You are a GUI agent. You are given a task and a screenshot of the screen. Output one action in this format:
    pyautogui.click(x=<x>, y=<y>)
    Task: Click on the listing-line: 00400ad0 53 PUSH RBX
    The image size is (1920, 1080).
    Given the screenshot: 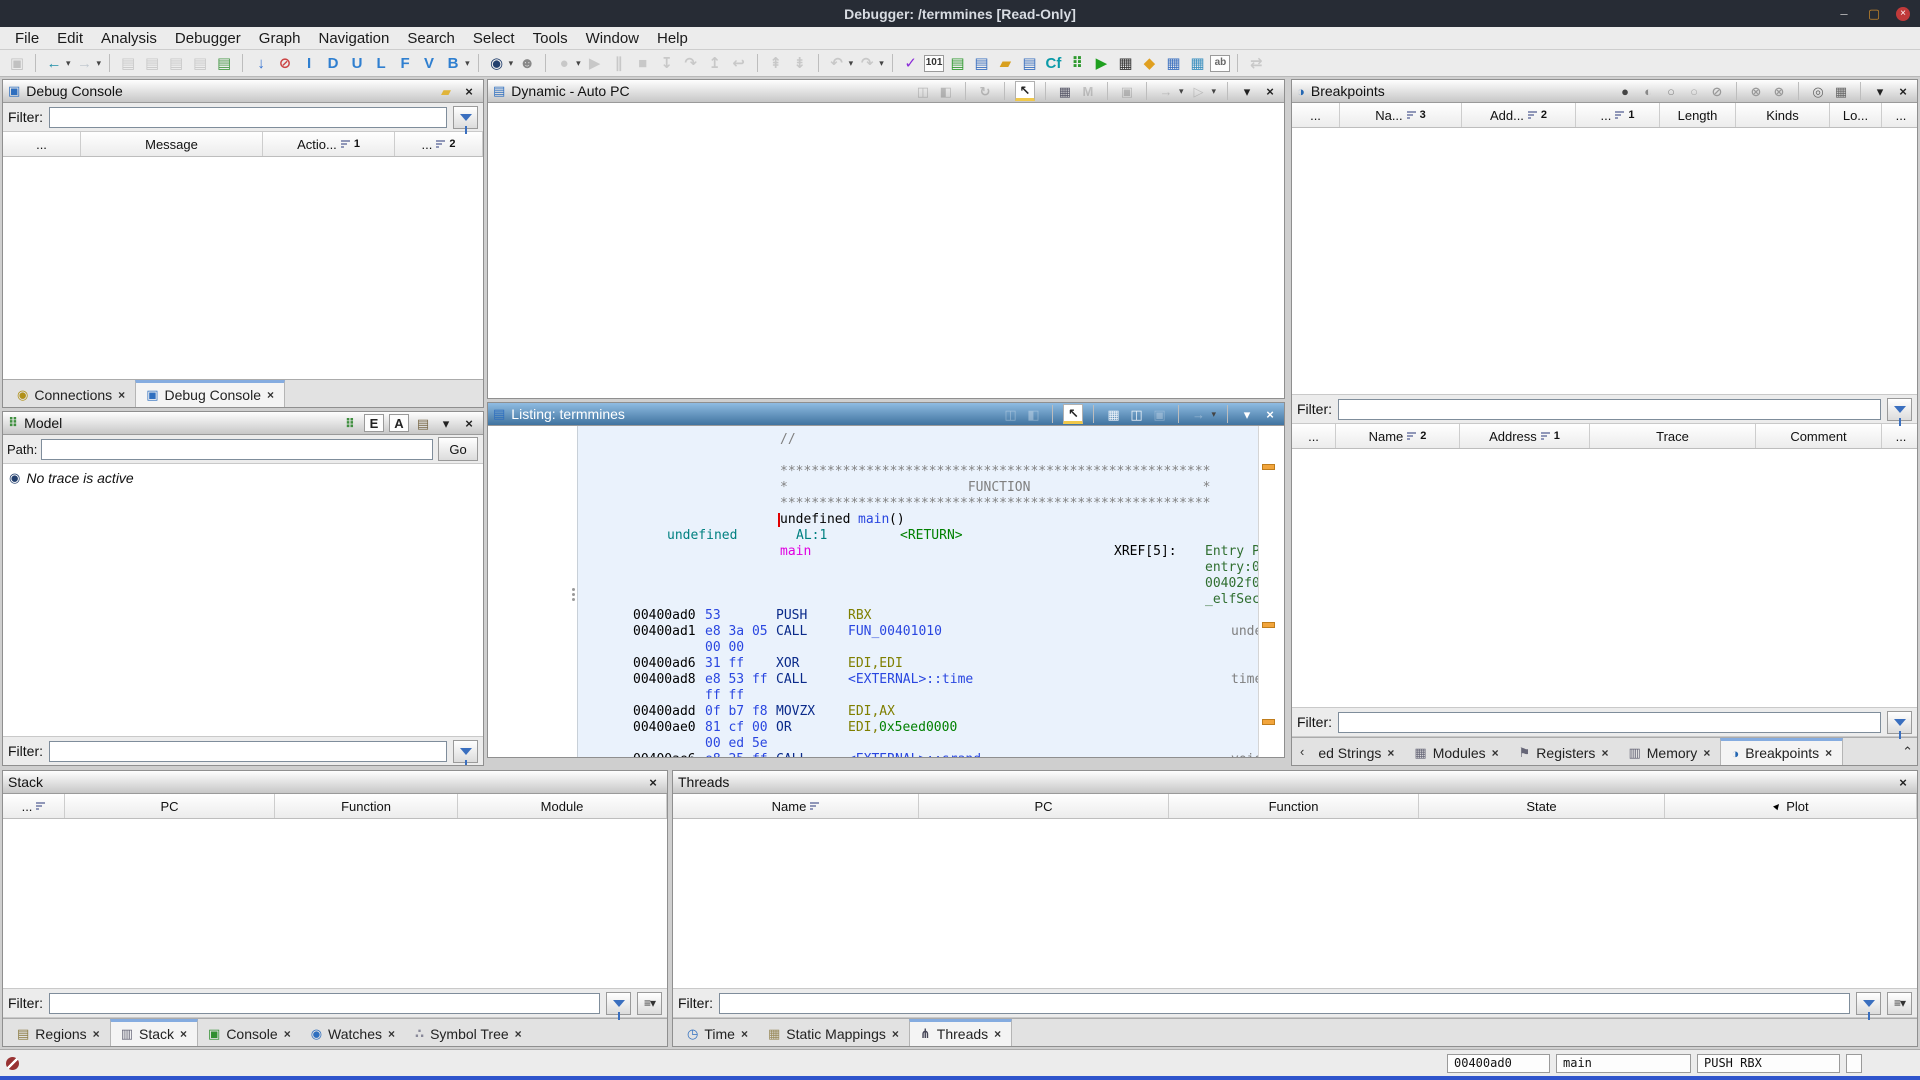 What is the action you would take?
    pyautogui.click(x=918, y=616)
    